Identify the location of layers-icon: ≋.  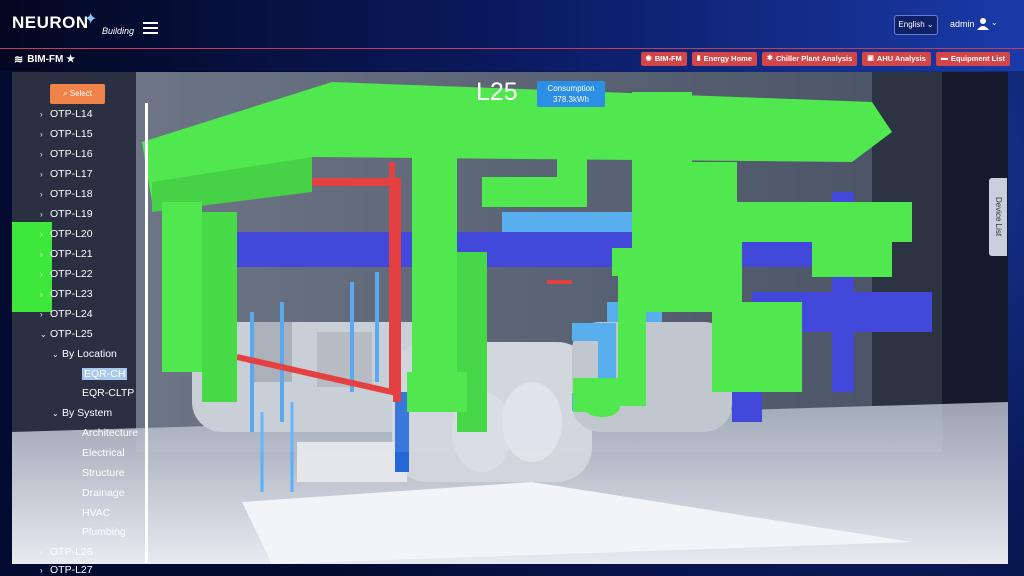
(19, 60).